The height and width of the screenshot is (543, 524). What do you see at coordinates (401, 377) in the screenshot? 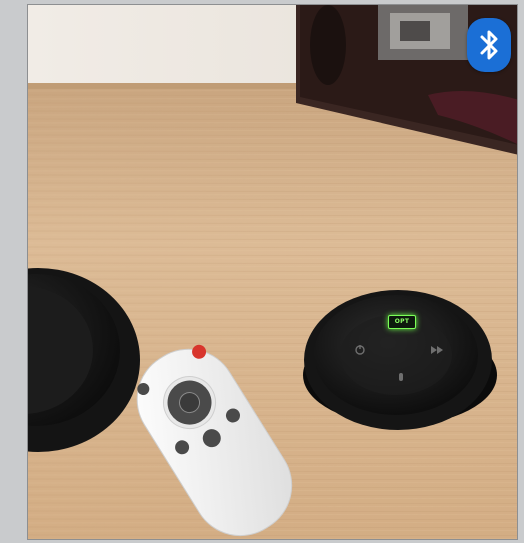
I see `microphone-icon` at bounding box center [401, 377].